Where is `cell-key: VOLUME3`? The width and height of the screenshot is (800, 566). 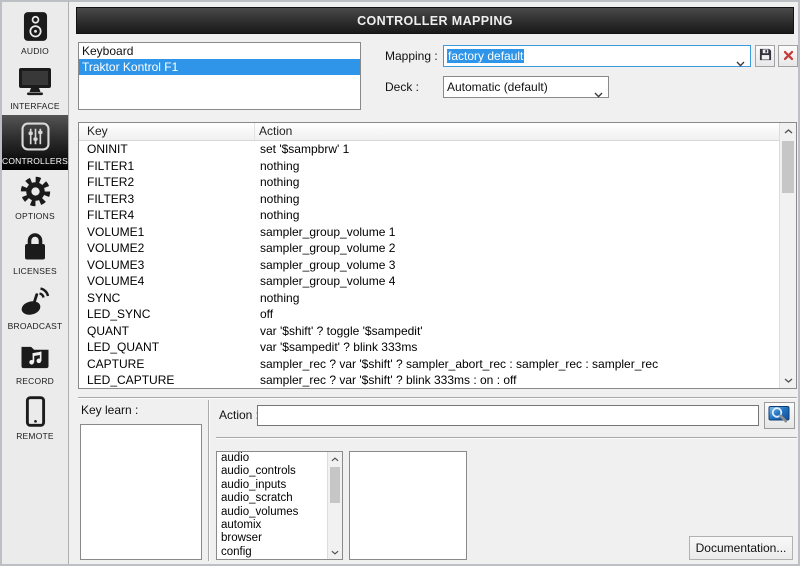 cell-key: VOLUME3 is located at coordinates (116, 264).